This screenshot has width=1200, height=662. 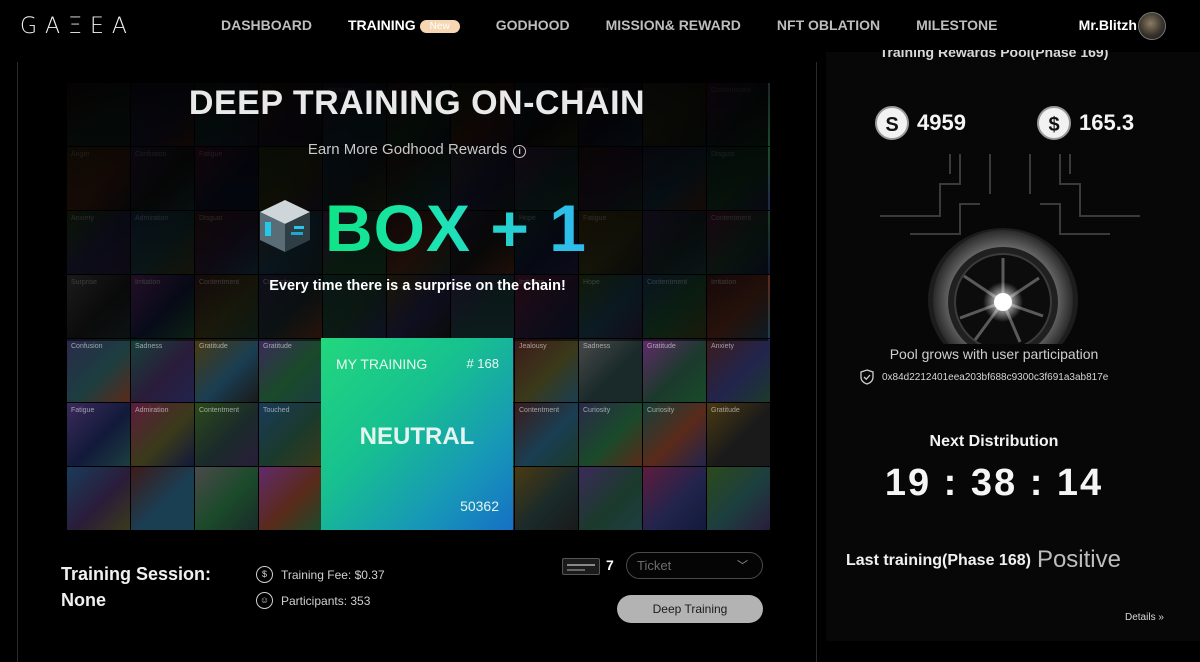 What do you see at coordinates (333, 574) in the screenshot?
I see `fee-text: Training Fee: $0.37` at bounding box center [333, 574].